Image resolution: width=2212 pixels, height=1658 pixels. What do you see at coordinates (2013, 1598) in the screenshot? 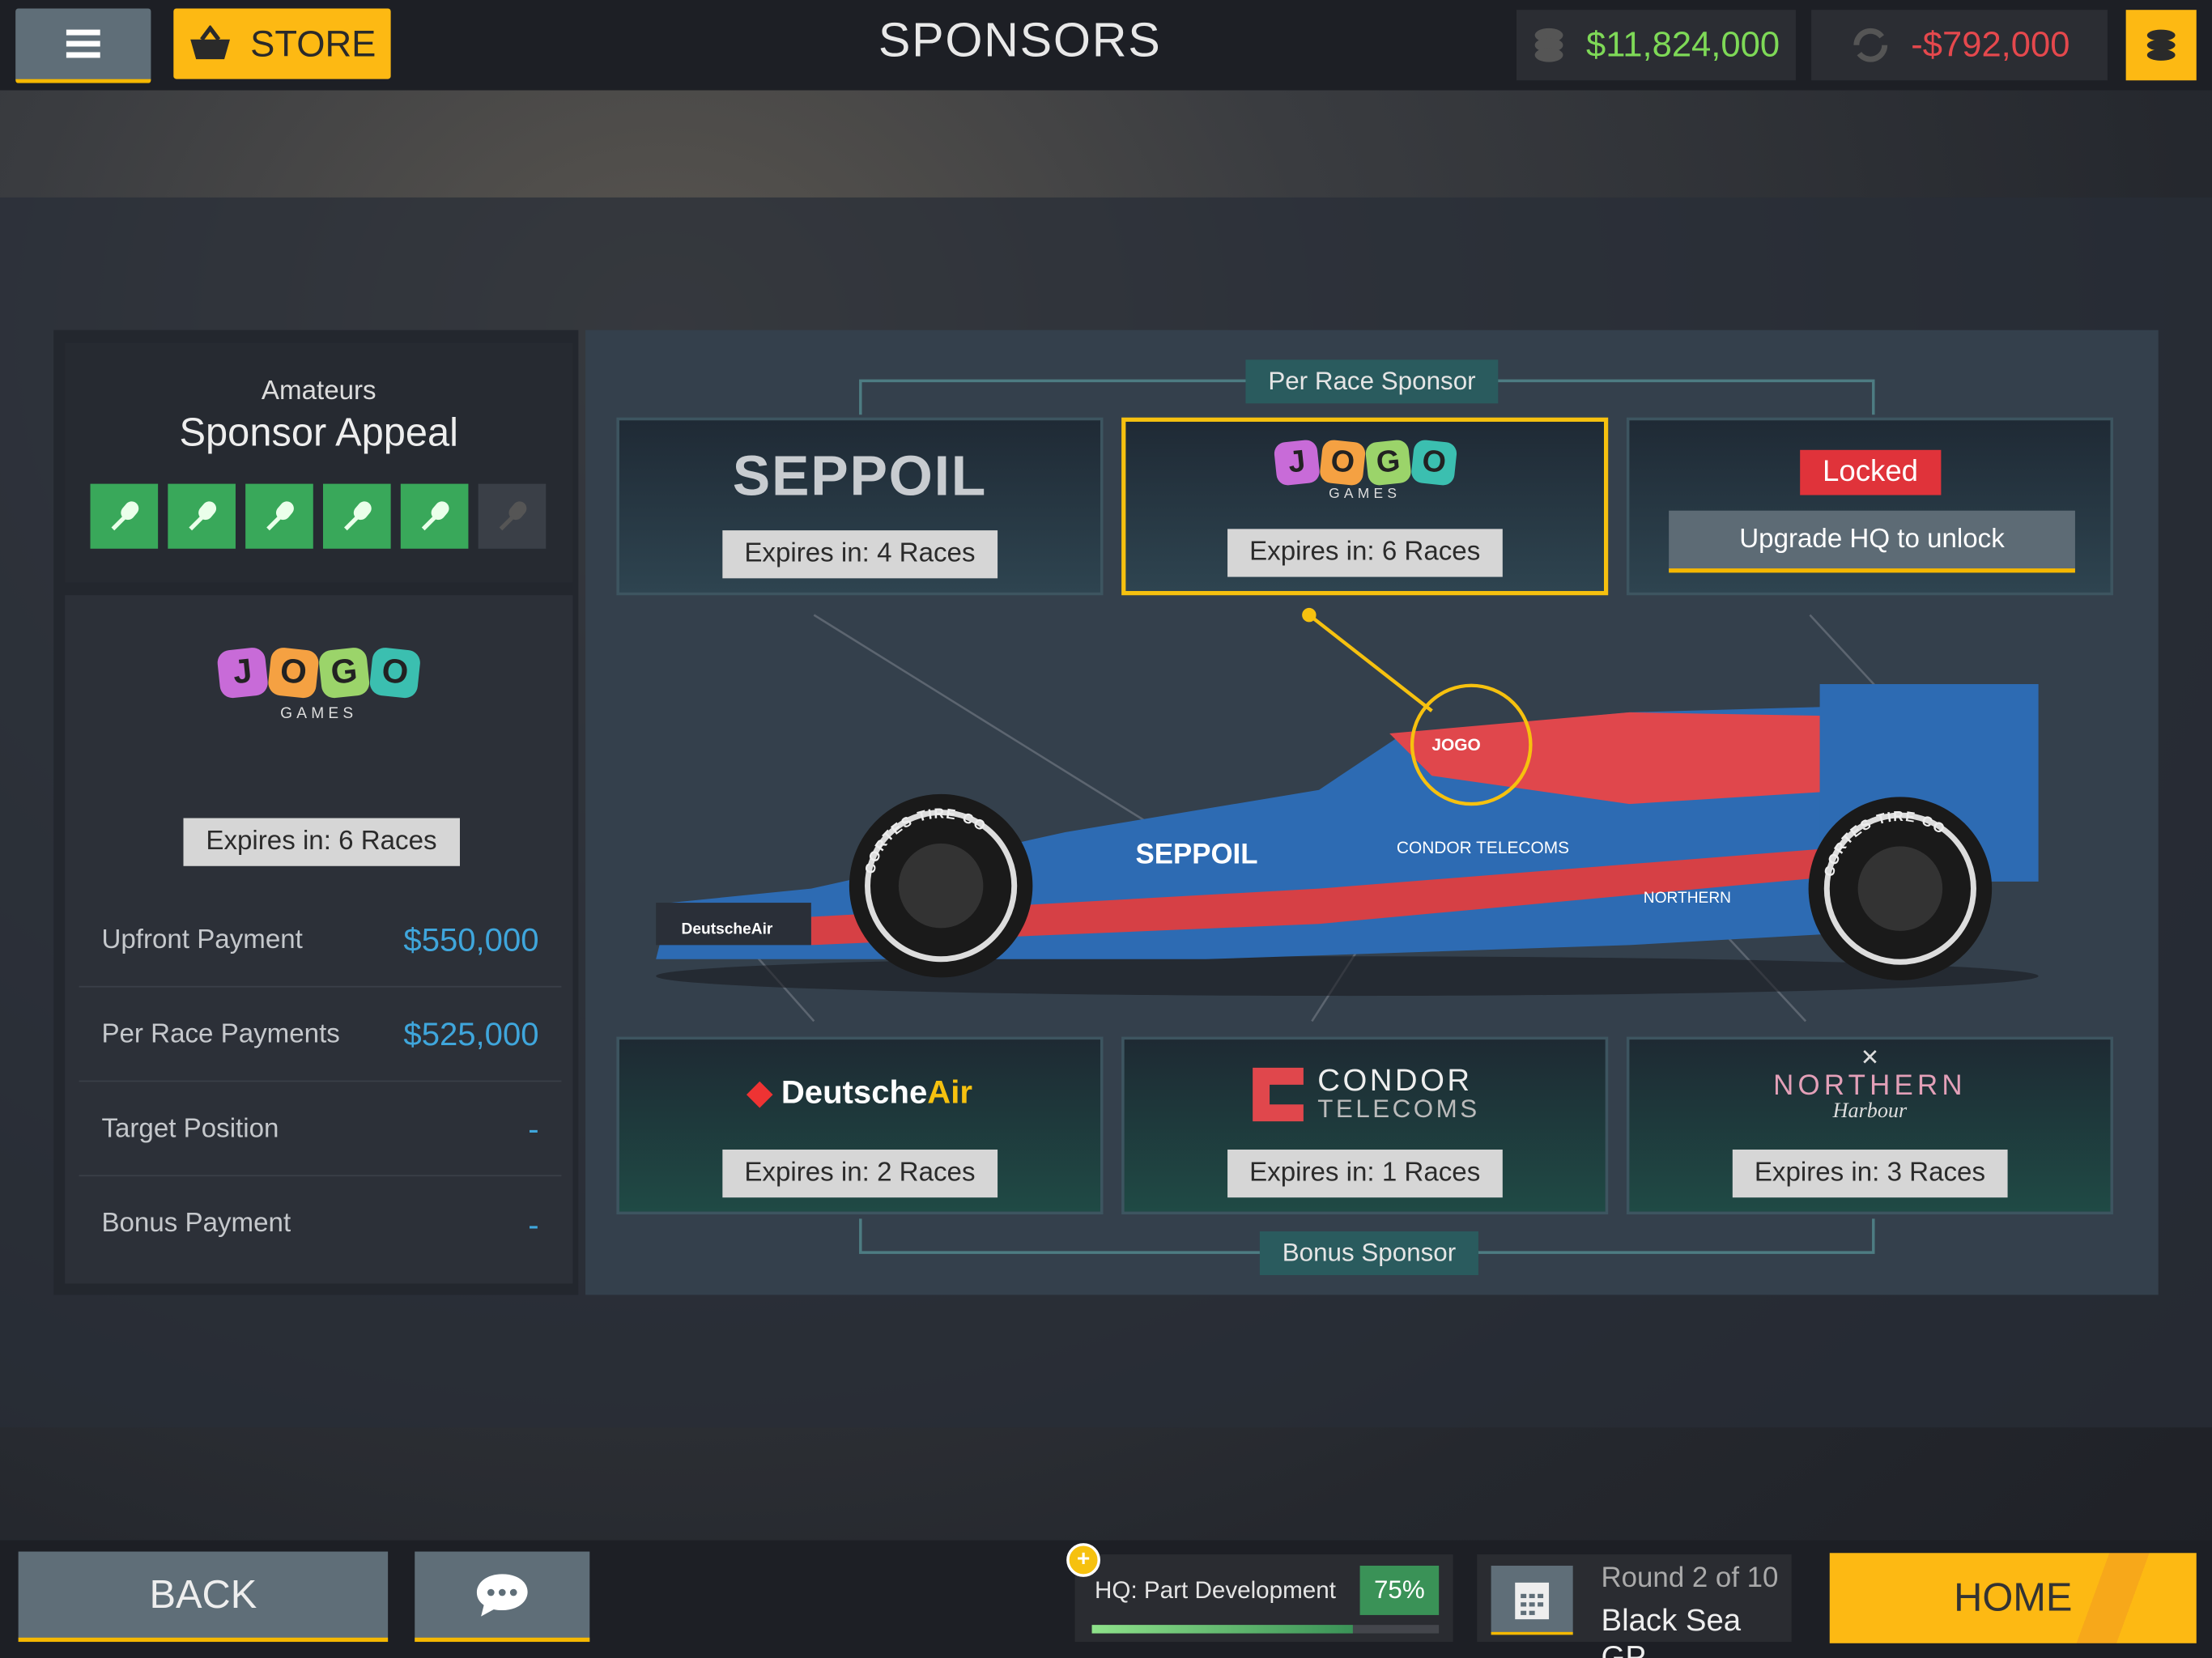
I see `home-button: HOME` at bounding box center [2013, 1598].